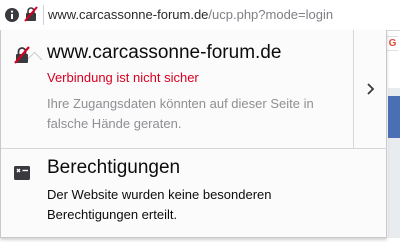 Image resolution: width=400 pixels, height=244 pixels. What do you see at coordinates (123, 77) in the screenshot?
I see `connection-warning: Verbindung ist nicht sicher` at bounding box center [123, 77].